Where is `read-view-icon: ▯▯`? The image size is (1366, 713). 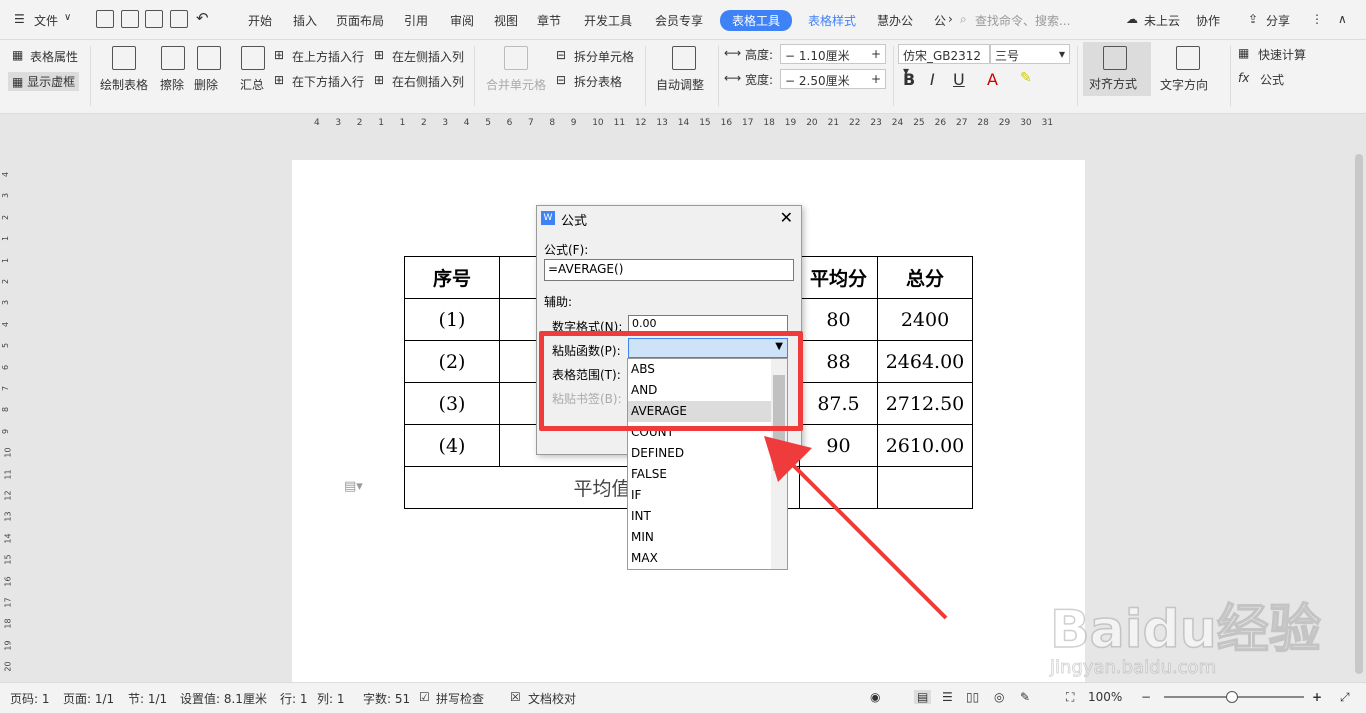 read-view-icon: ▯▯ is located at coordinates (972, 697).